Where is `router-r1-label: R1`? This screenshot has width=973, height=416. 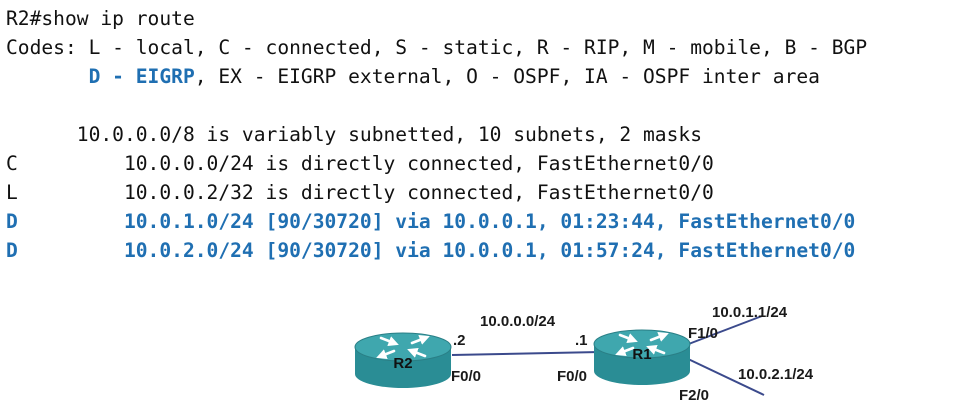
router-r1-label: R1 is located at coordinates (641, 354).